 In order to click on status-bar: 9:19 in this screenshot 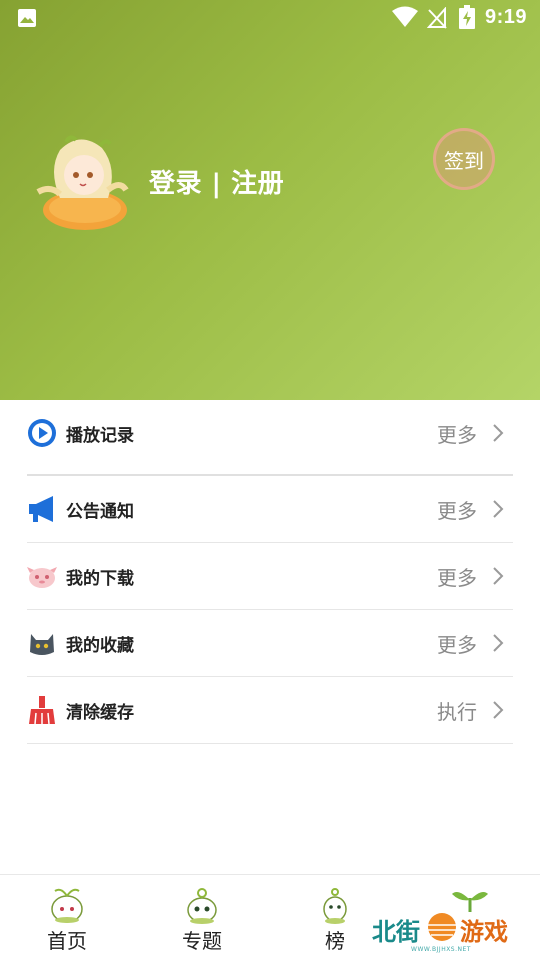, I will do `click(270, 18)`.